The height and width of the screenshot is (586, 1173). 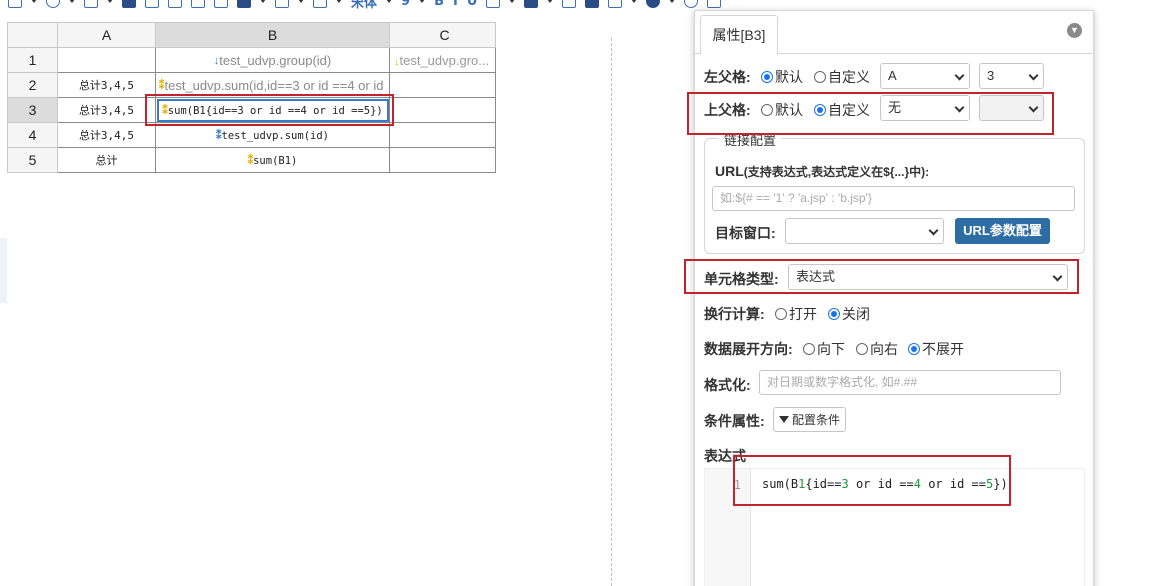 I want to click on url-param-config-button: URL参数配置, so click(x=1002, y=231).